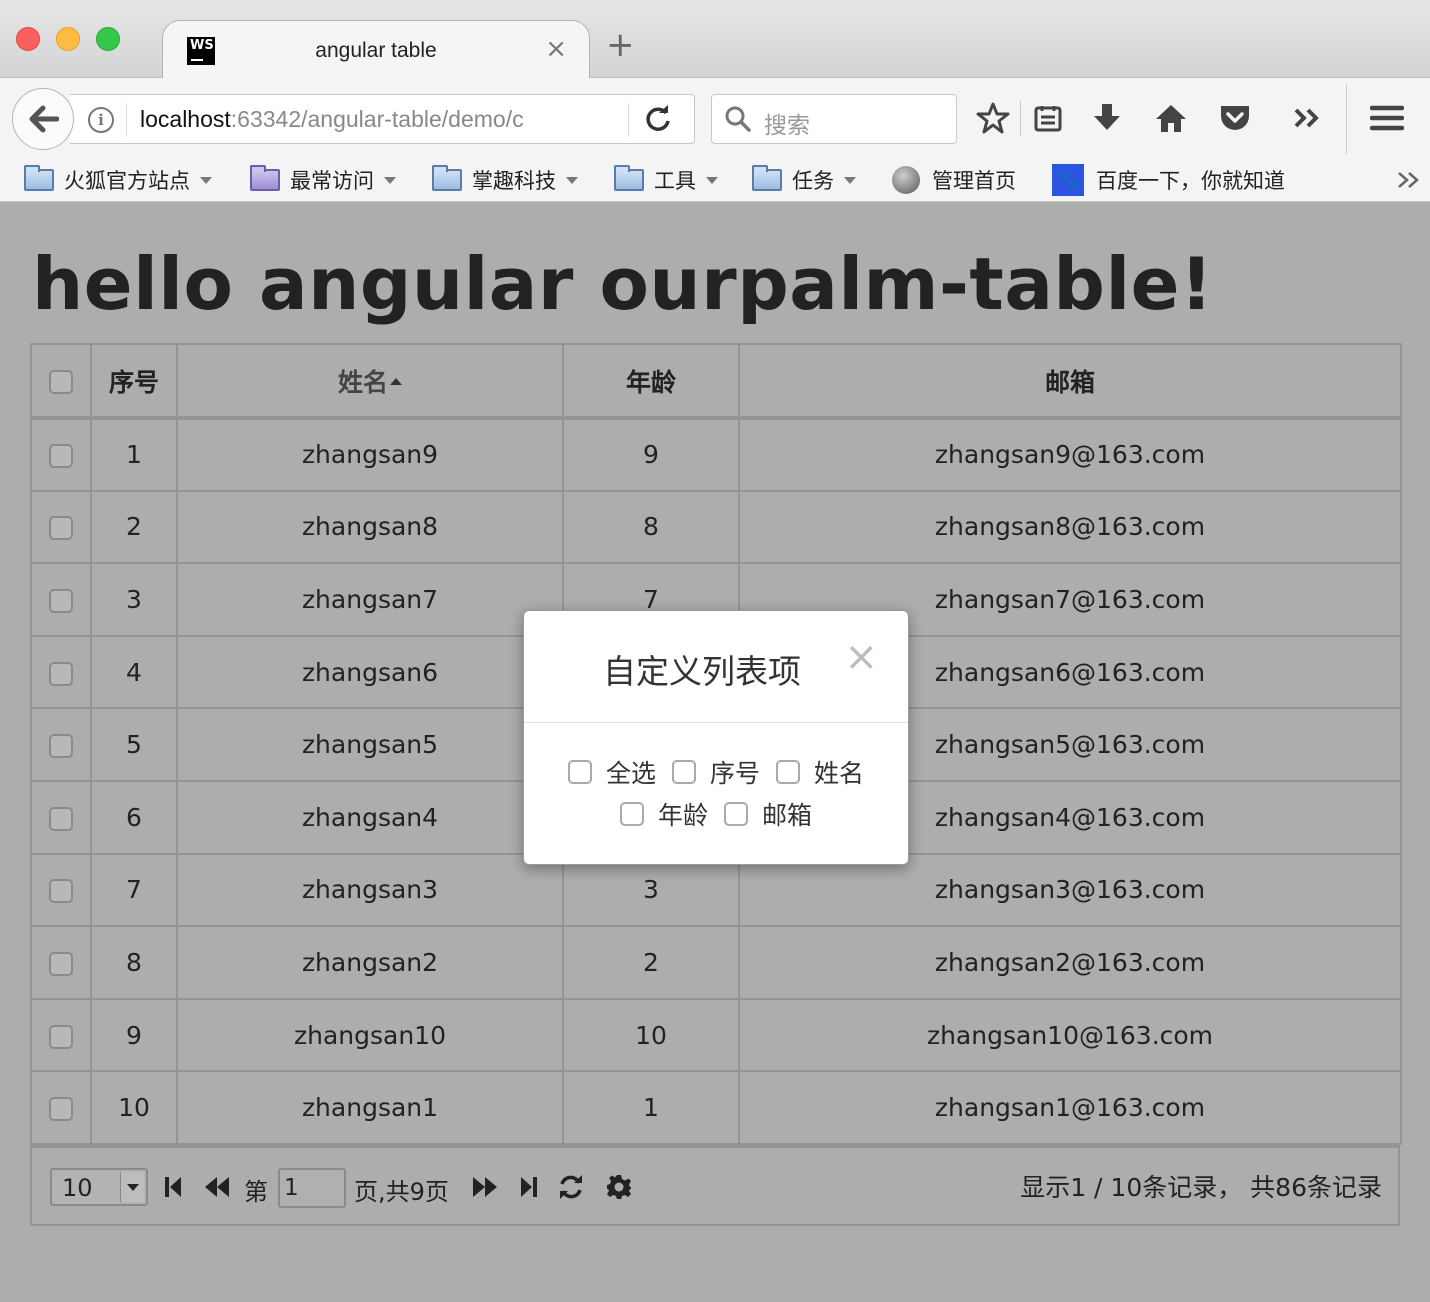  I want to click on site-info-icon: i, so click(101, 120).